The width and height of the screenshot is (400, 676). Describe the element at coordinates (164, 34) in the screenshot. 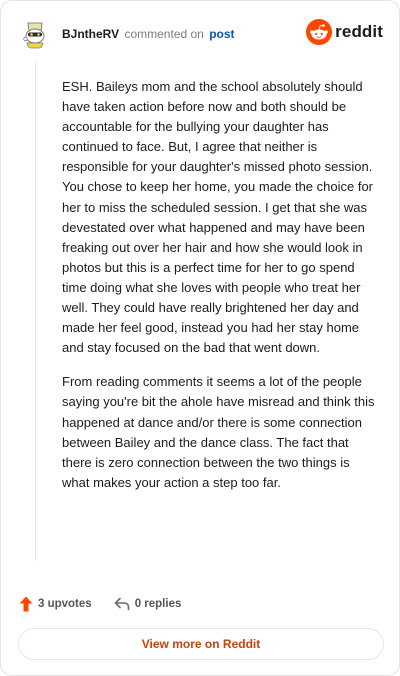

I see `commented-on-text: commented on` at that location.